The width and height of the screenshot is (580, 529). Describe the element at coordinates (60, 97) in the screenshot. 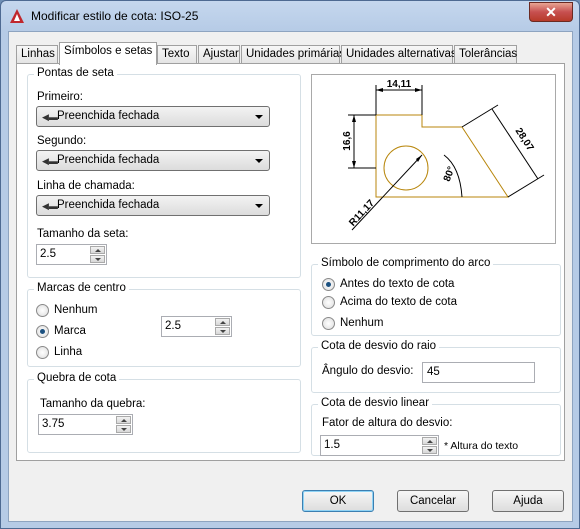

I see `first-arrow-label: Primeiro:` at that location.